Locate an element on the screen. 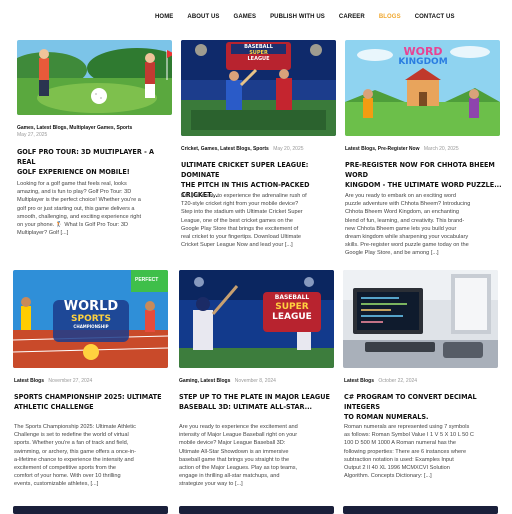 The image size is (512, 514). post-date: November 8, 2024 is located at coordinates (255, 381).